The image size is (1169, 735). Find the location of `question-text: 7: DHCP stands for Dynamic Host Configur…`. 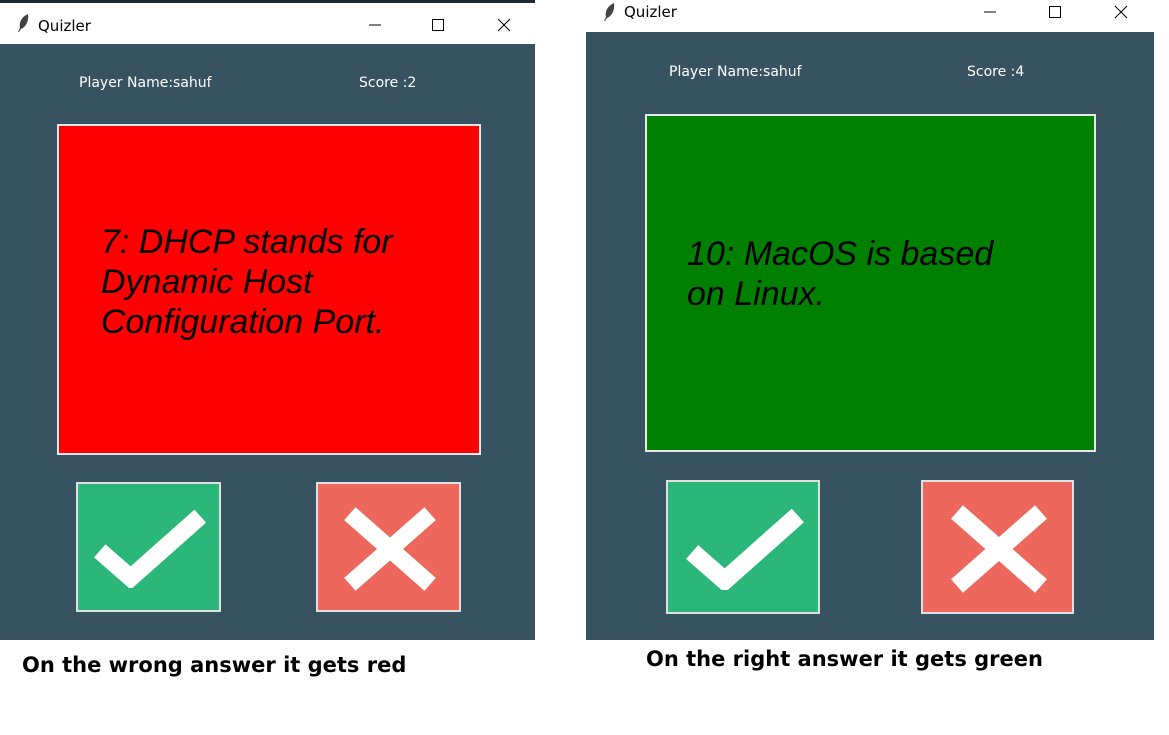

question-text: 7: DHCP stands for Dynamic Host Configur… is located at coordinates (247, 282).